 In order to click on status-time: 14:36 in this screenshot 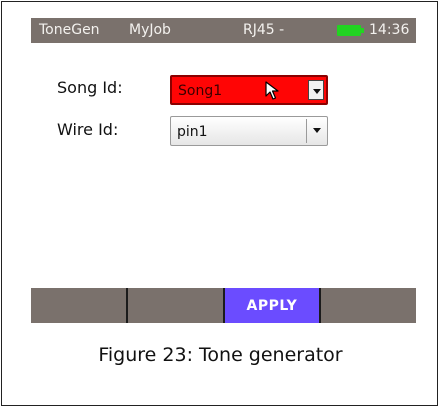, I will do `click(389, 30)`.